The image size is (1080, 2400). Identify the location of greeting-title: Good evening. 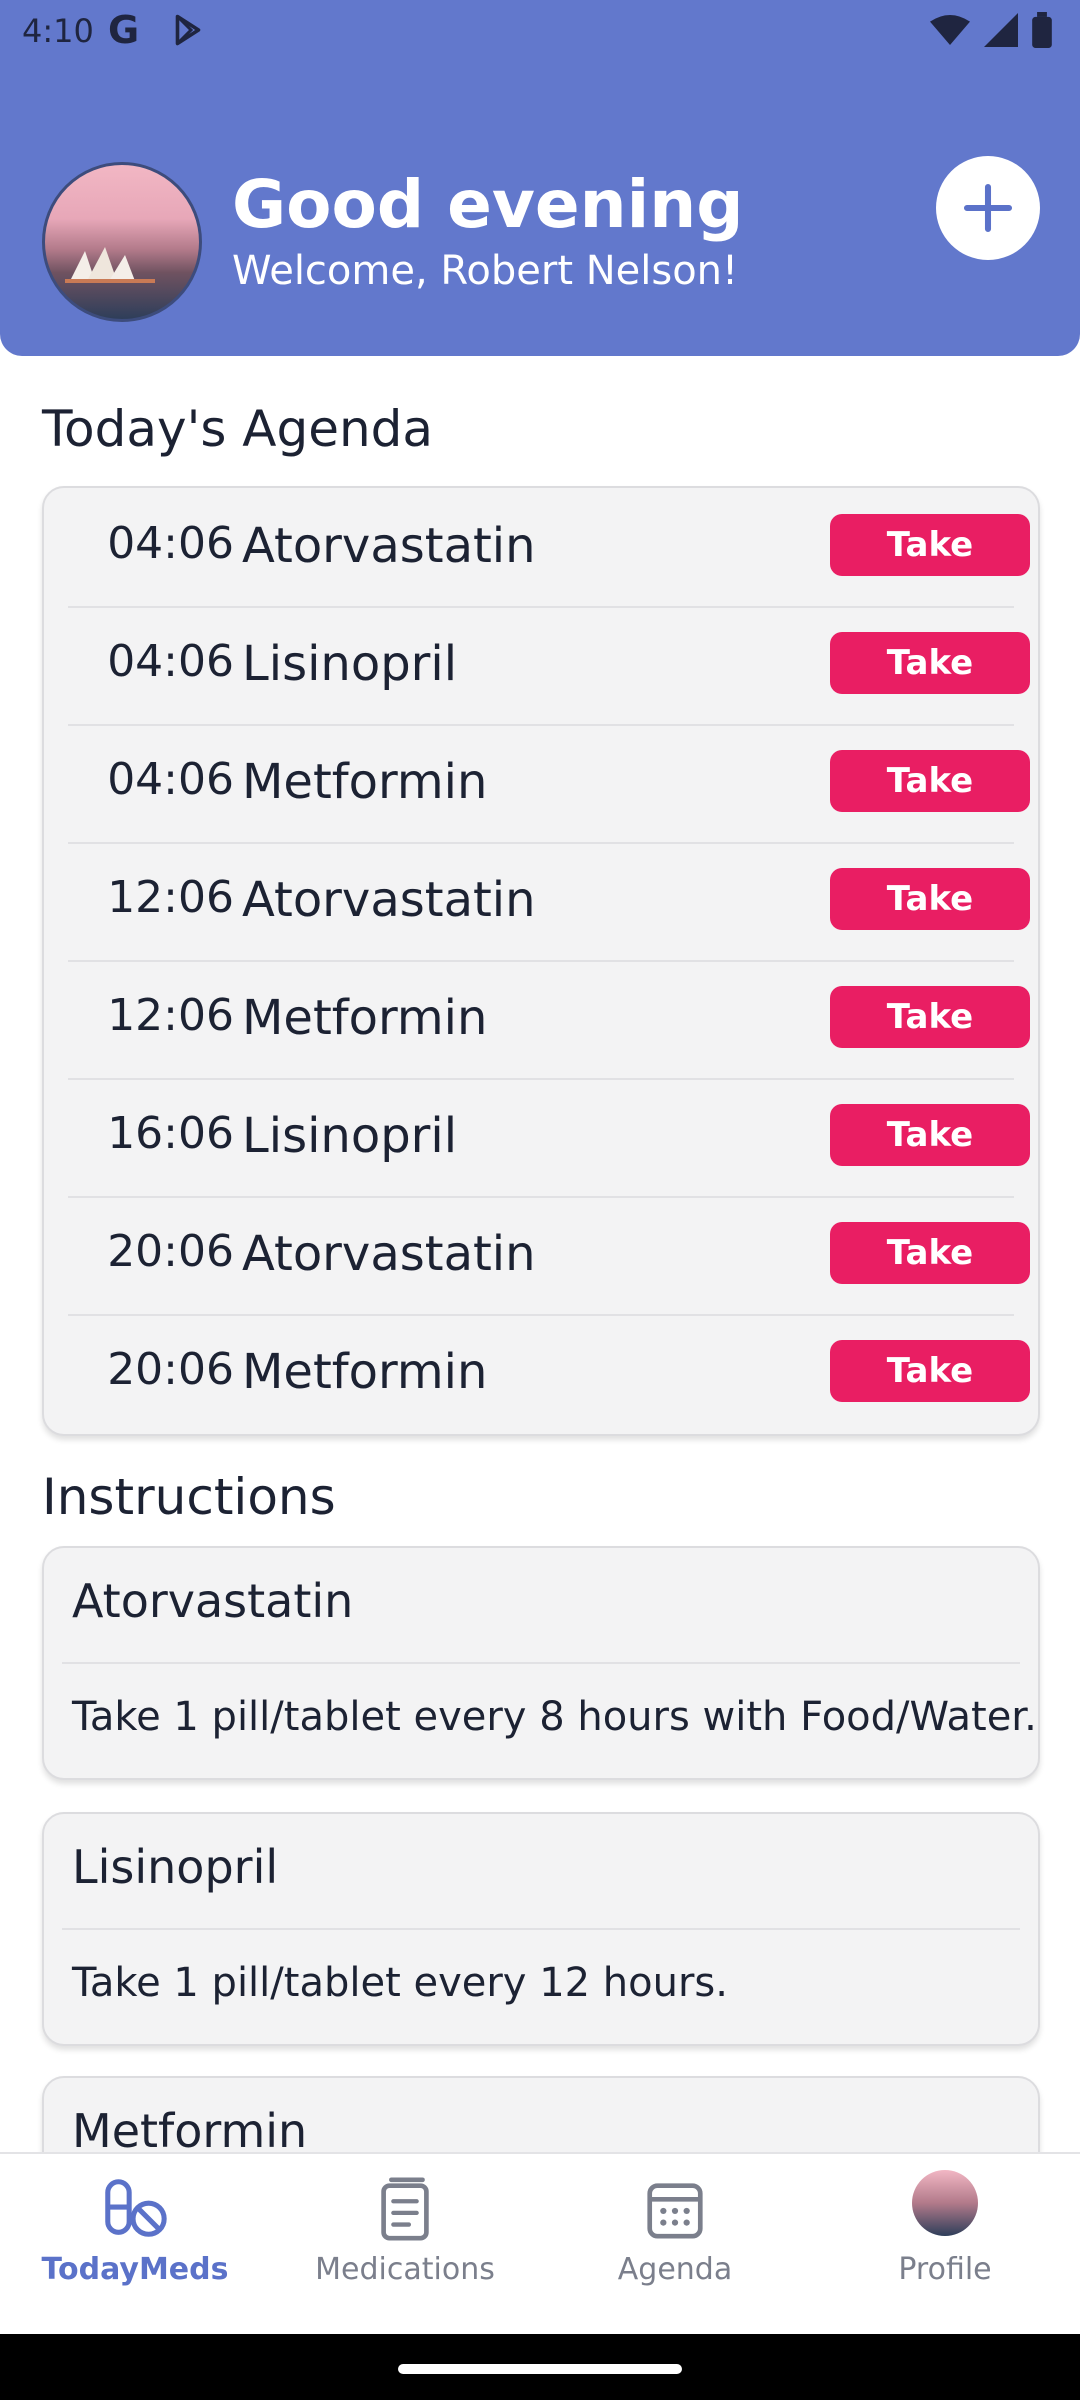
(488, 204).